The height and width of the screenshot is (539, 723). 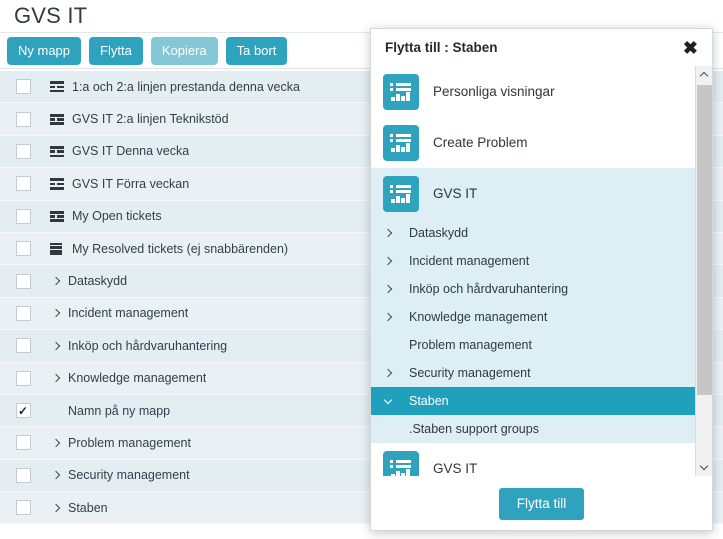 What do you see at coordinates (44, 50) in the screenshot?
I see `toolbar-button-ny-mapp: Ny mapp` at bounding box center [44, 50].